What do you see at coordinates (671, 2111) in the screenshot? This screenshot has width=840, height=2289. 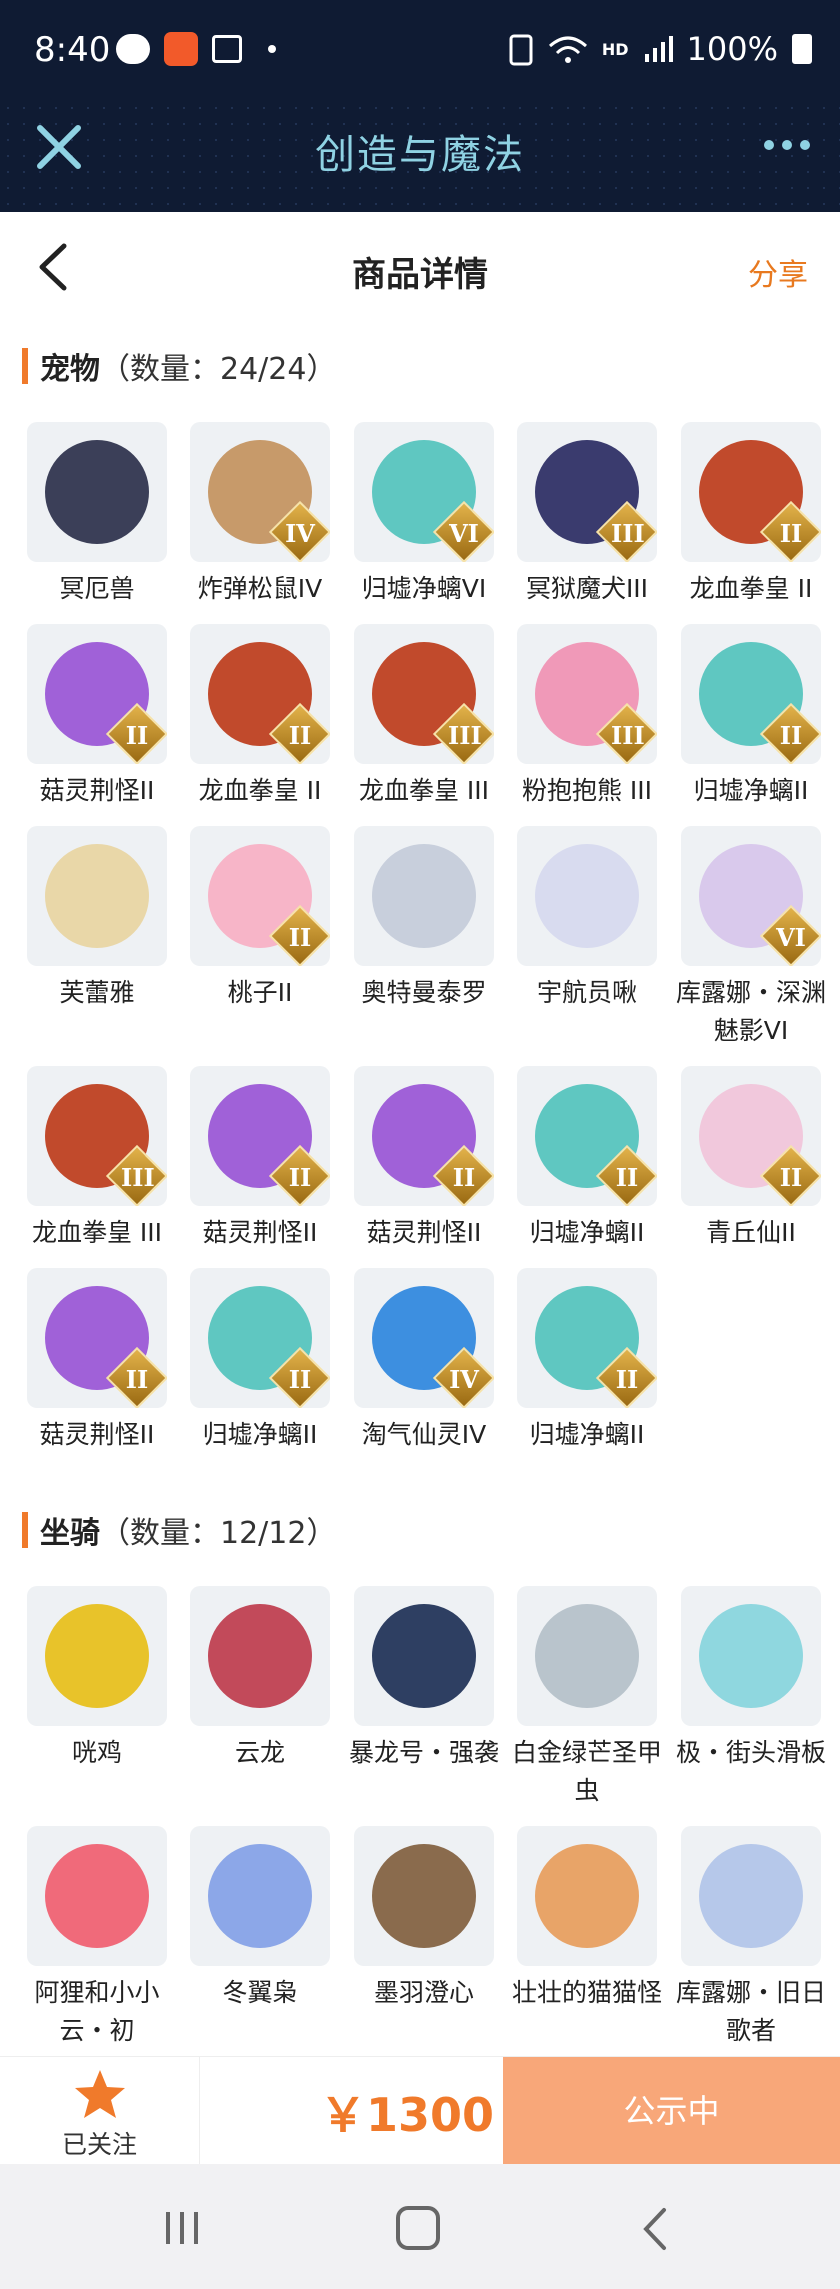 I see `public-notice-button: 公示中` at bounding box center [671, 2111].